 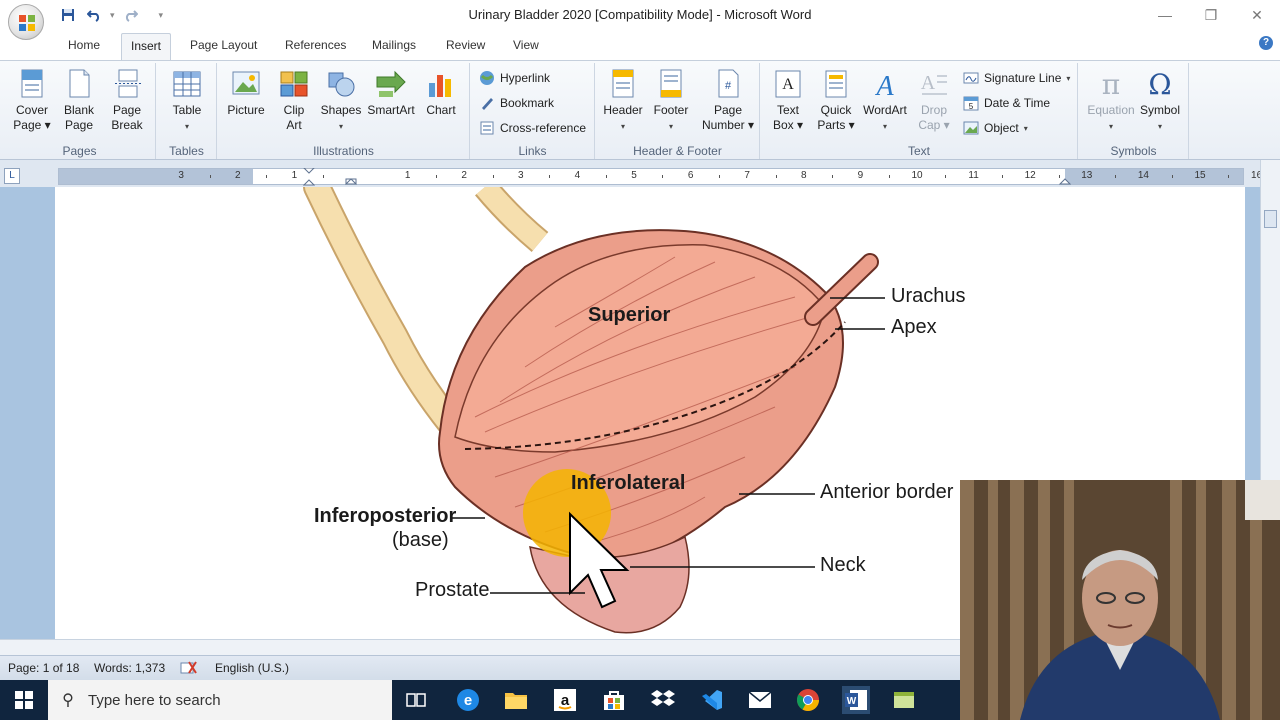 I want to click on page-number-icon: #, so click(x=728, y=83).